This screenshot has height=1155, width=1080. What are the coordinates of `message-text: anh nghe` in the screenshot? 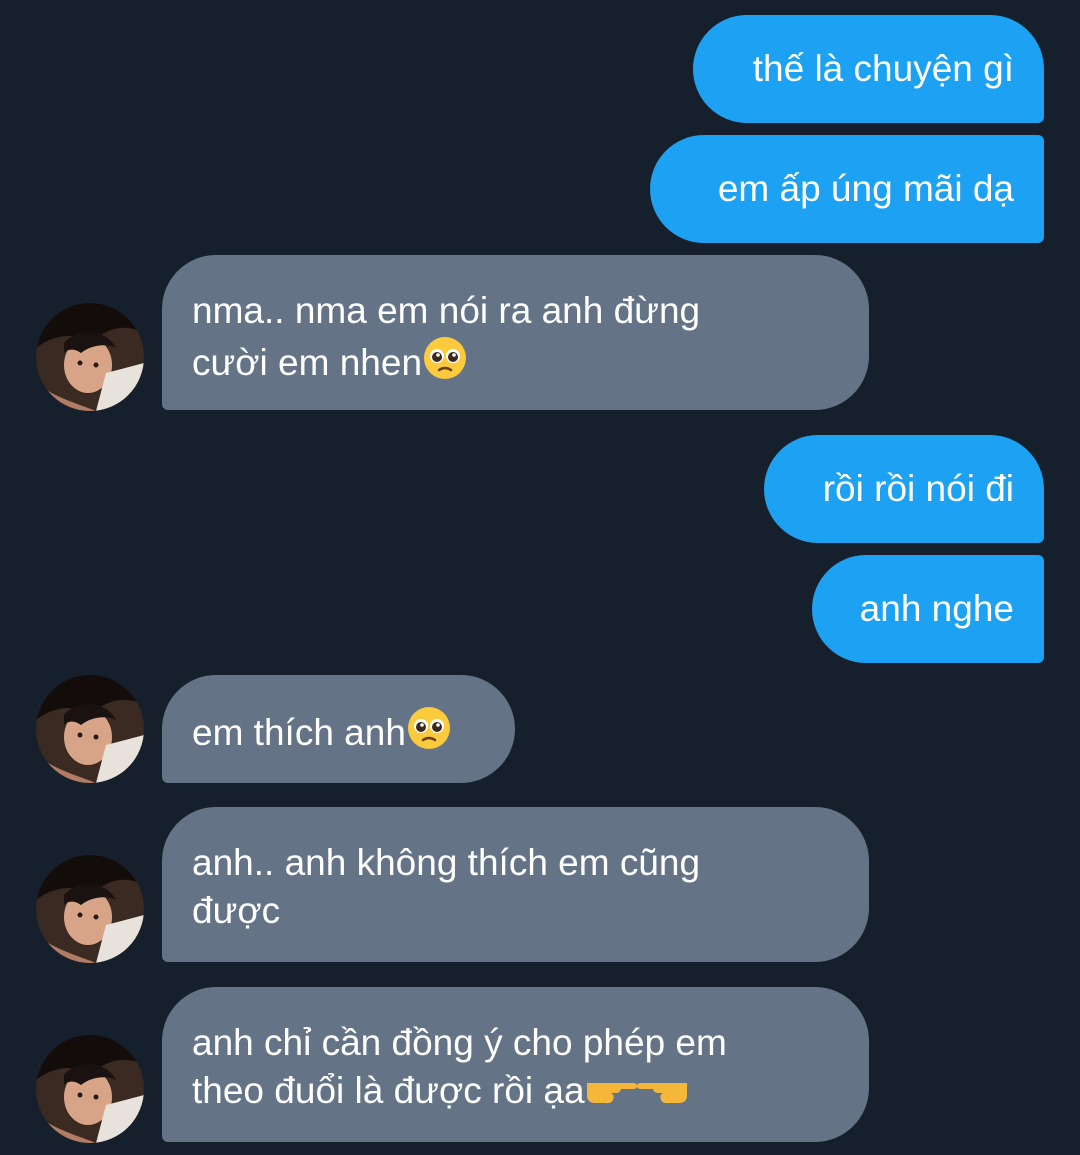 It's located at (936, 608).